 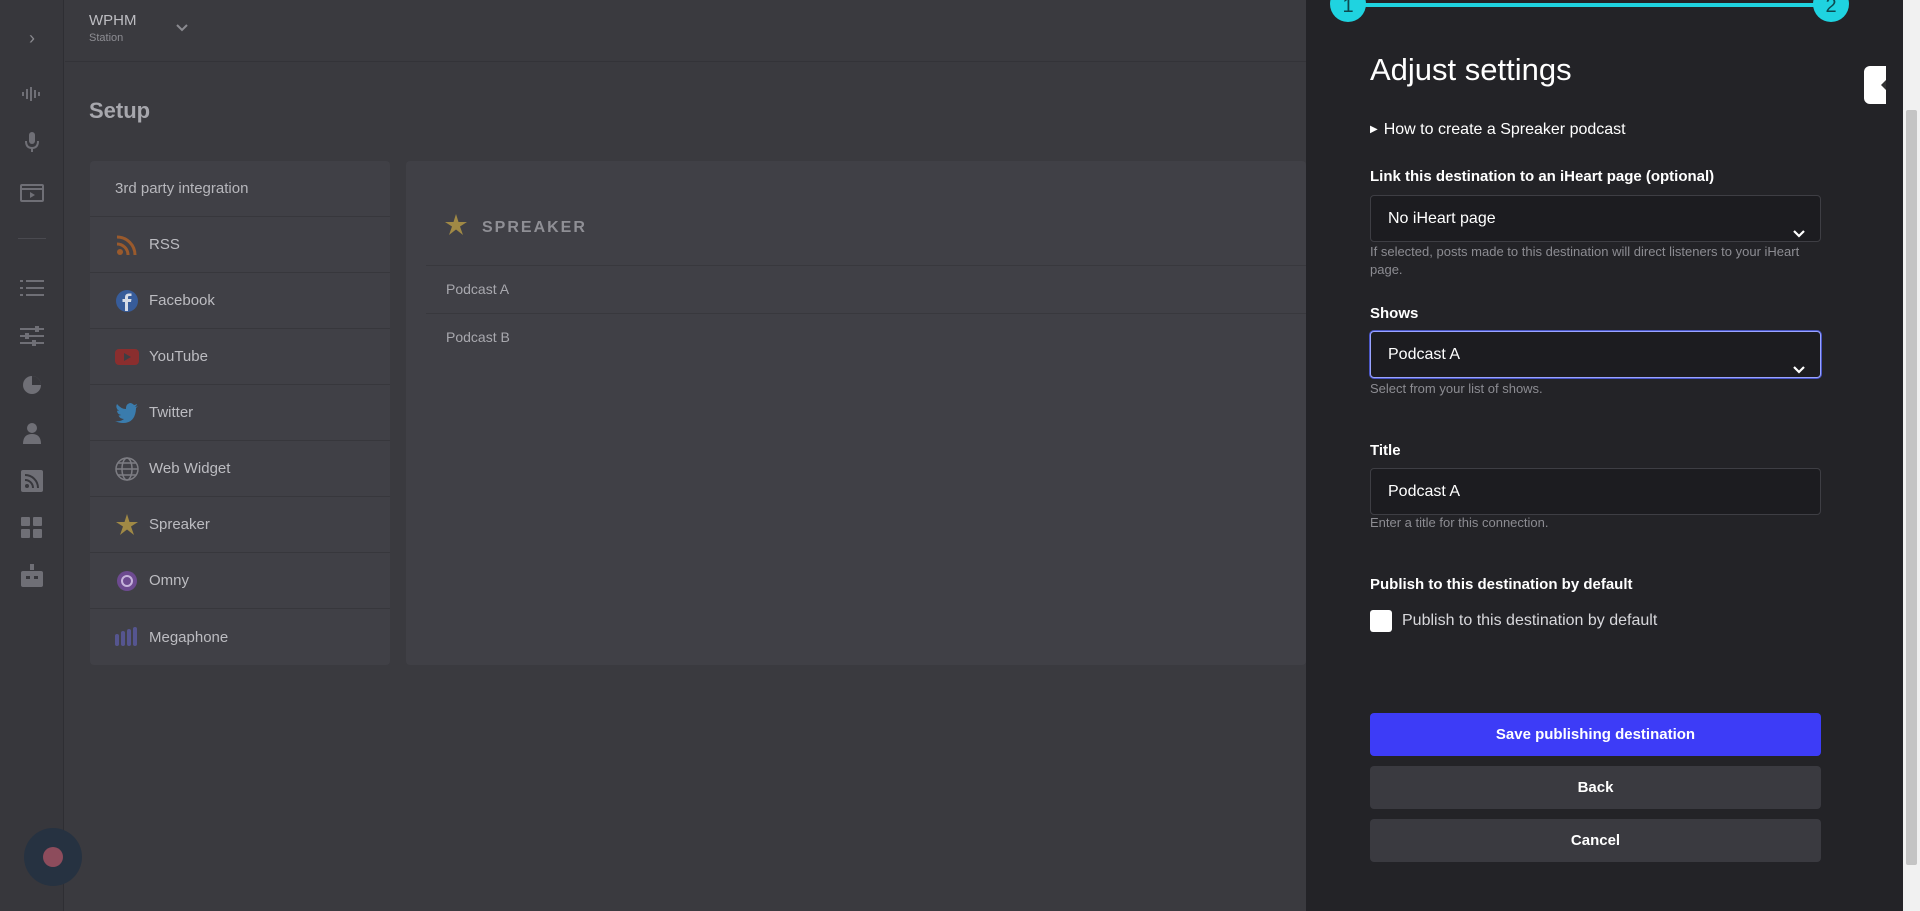 What do you see at coordinates (1394, 313) in the screenshot?
I see `shows-label: Shows` at bounding box center [1394, 313].